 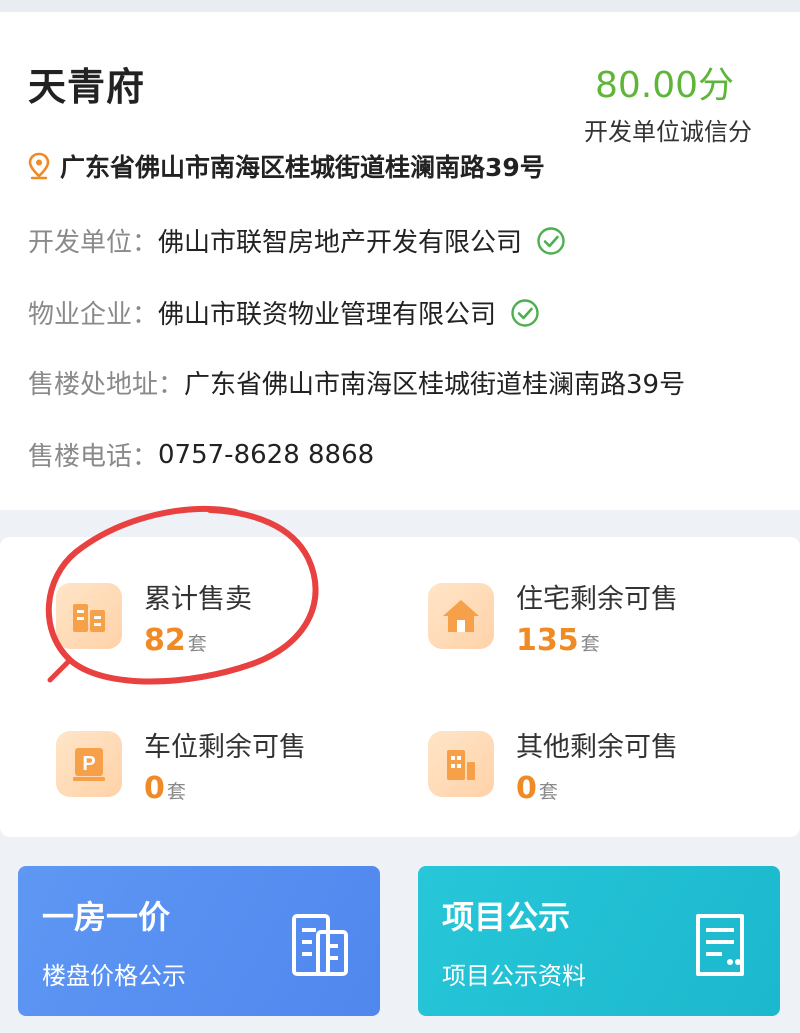 I want to click on credit-score: 80.00分, so click(x=664, y=85).